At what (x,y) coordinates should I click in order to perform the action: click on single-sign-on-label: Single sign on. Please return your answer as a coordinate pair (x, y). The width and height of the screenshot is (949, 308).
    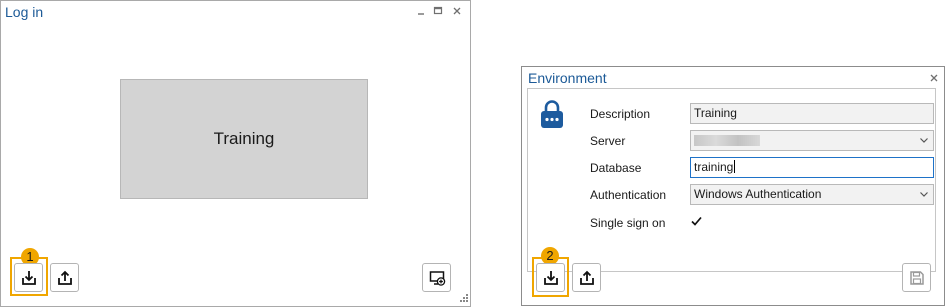
    Looking at the image, I should click on (628, 223).